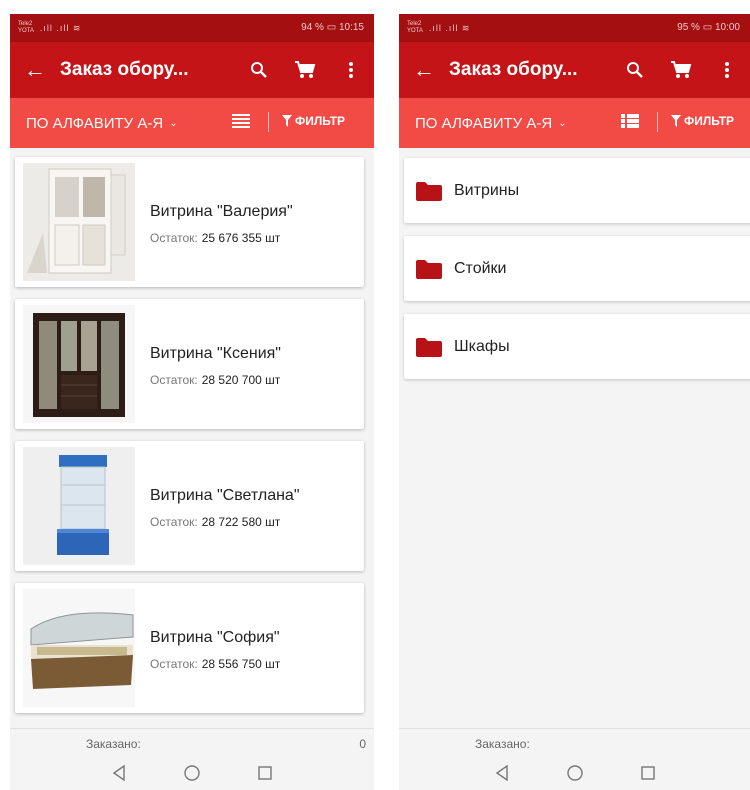  I want to click on status-bar: Tele2 YOTA .ıll .ıll ≋ 94 % ▭ 10:15, so click(192, 28).